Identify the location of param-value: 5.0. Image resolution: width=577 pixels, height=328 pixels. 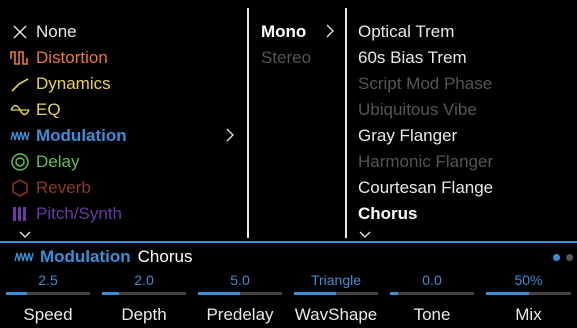
(240, 280).